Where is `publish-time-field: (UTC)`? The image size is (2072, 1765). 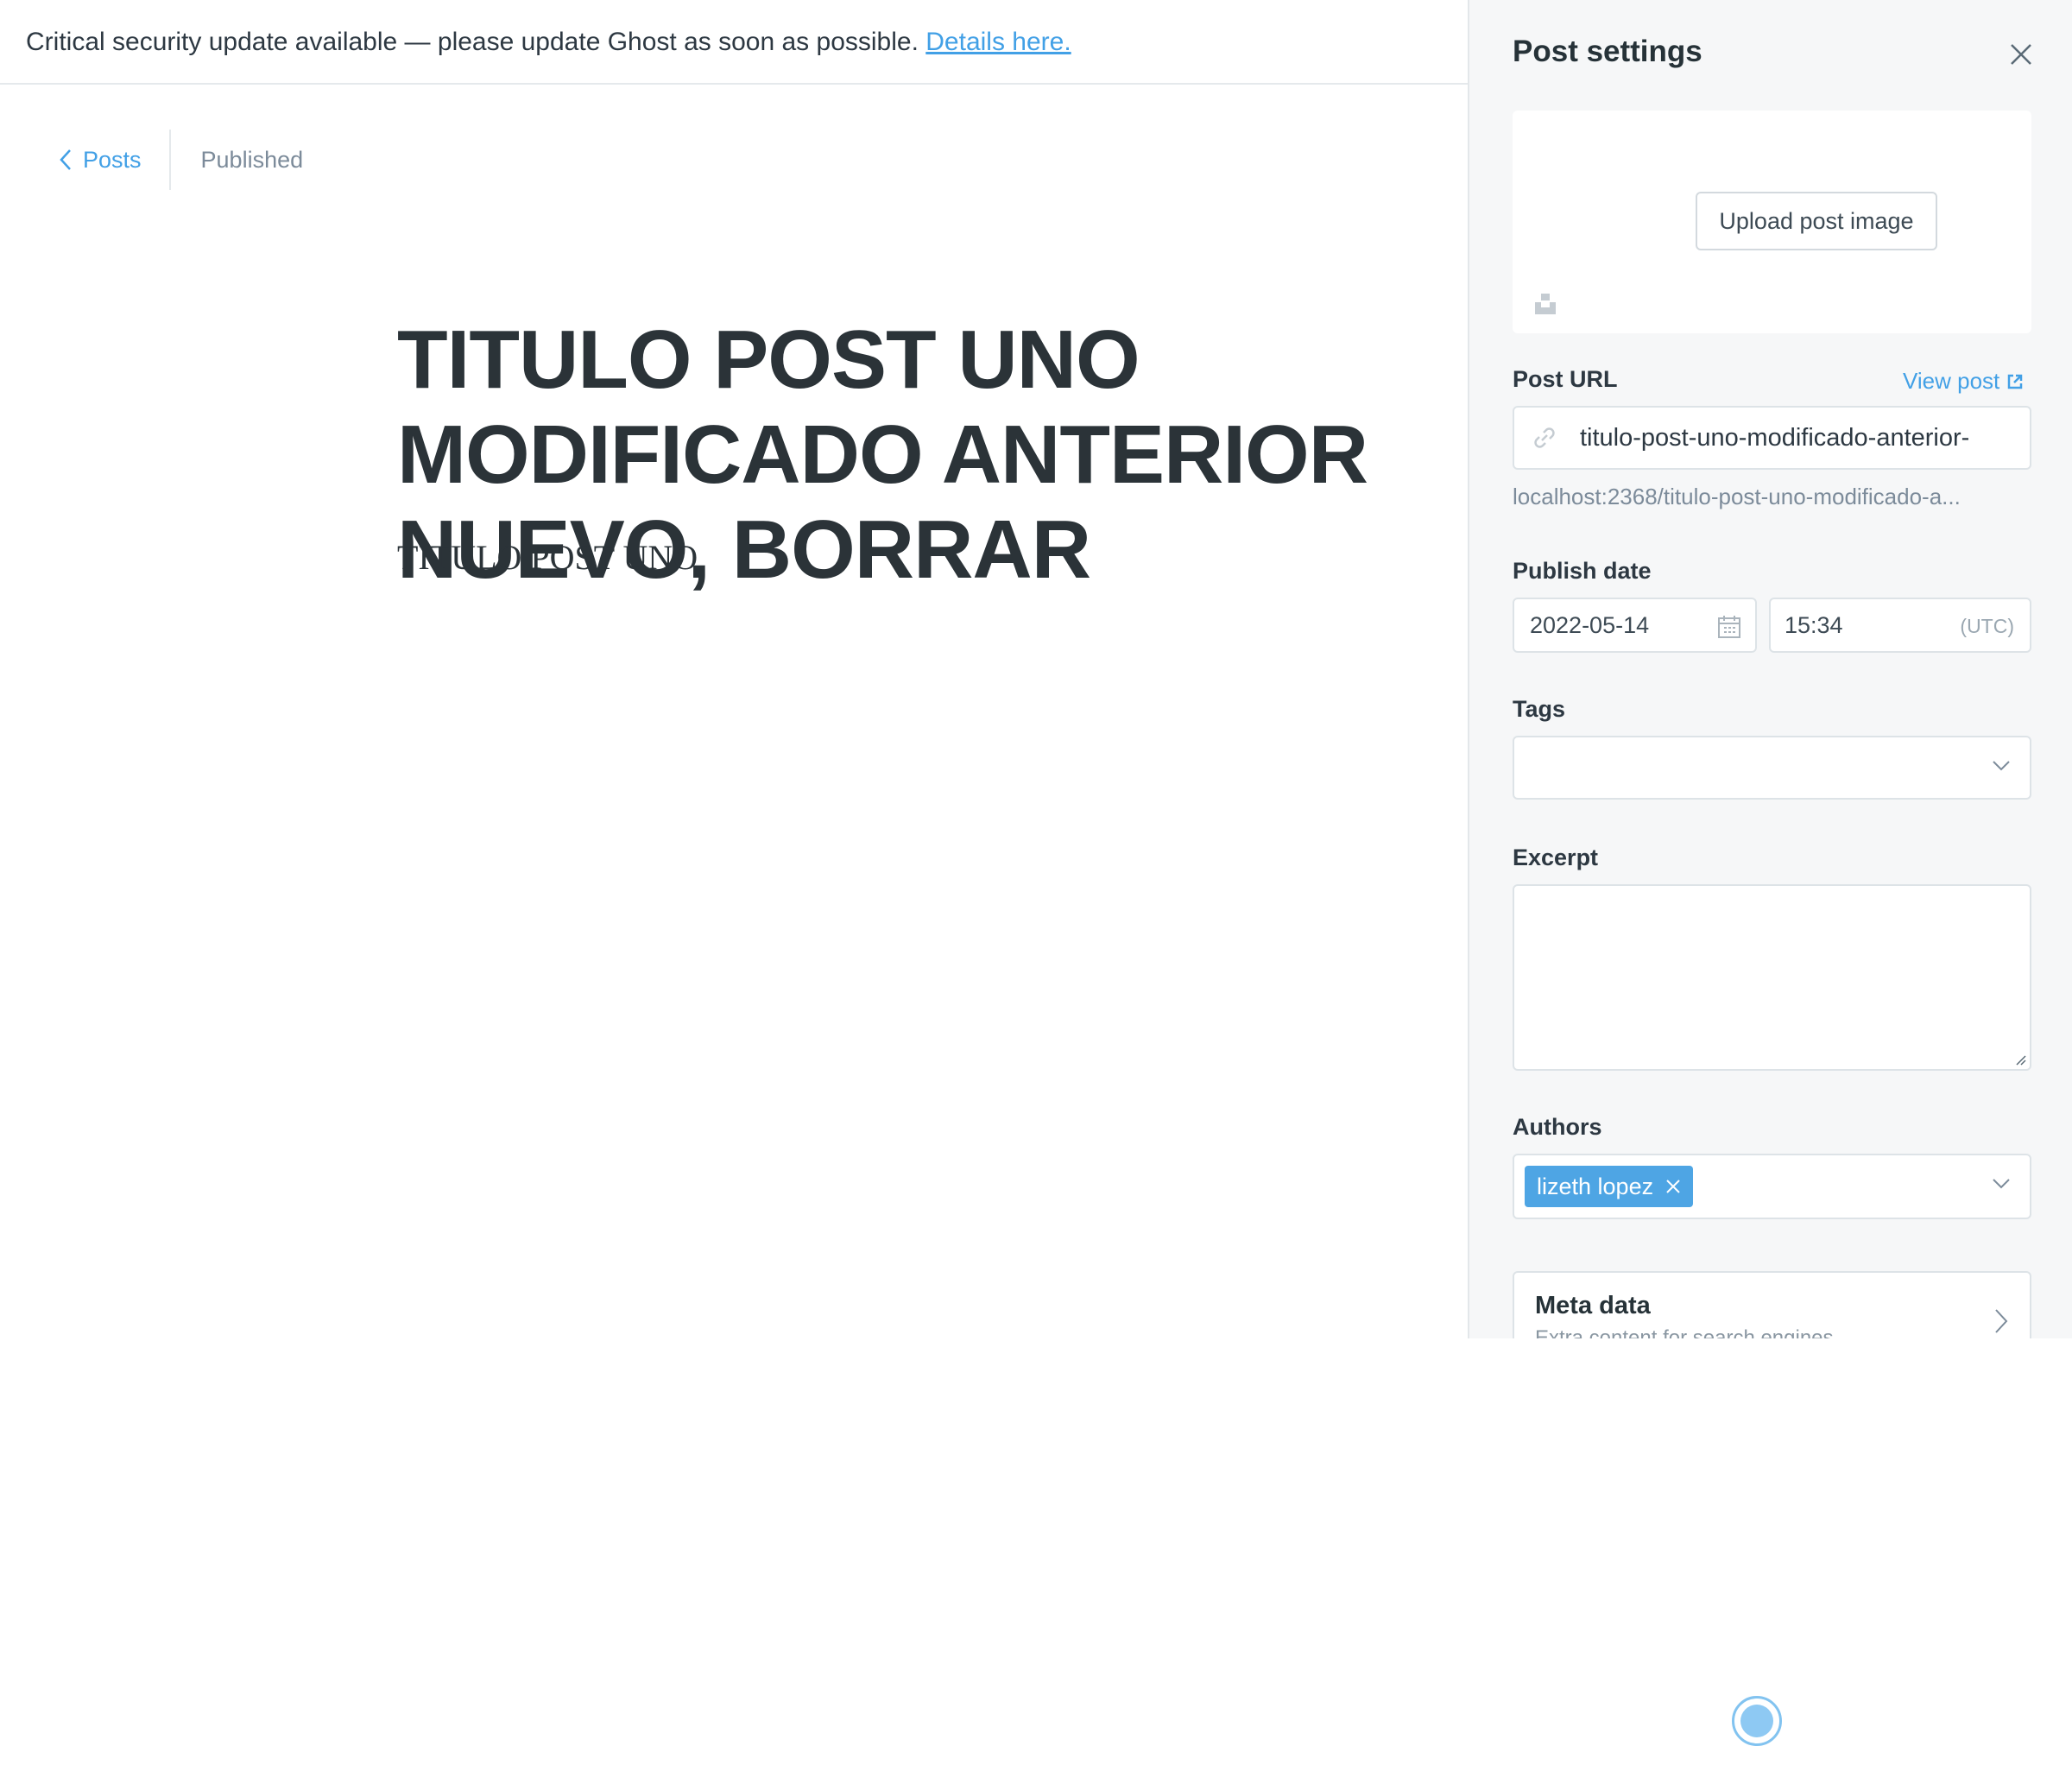 publish-time-field: (UTC) is located at coordinates (1900, 625).